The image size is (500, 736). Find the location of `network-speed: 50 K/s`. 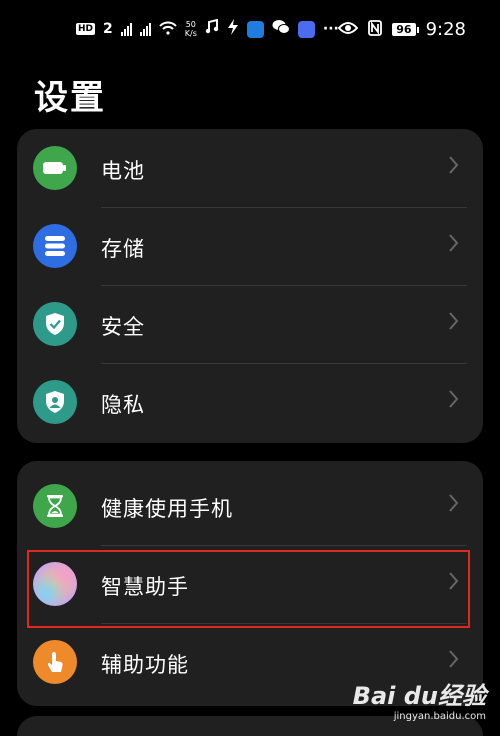

network-speed: 50 K/s is located at coordinates (190, 29).